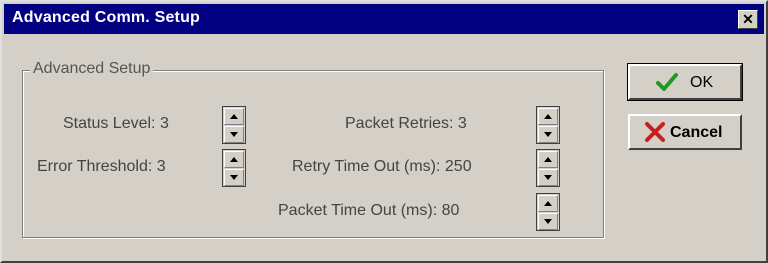 The width and height of the screenshot is (768, 263). I want to click on status-level-spin-up, so click(234, 116).